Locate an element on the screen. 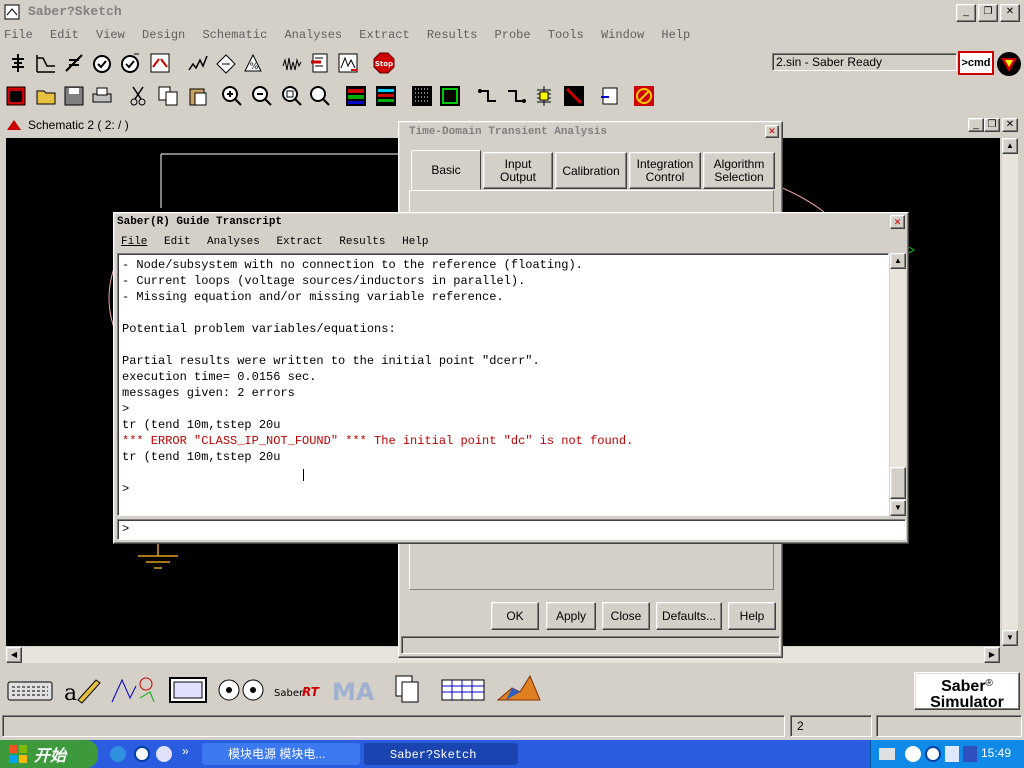 The image size is (1024, 768). operating-point-icon is located at coordinates (74, 63).